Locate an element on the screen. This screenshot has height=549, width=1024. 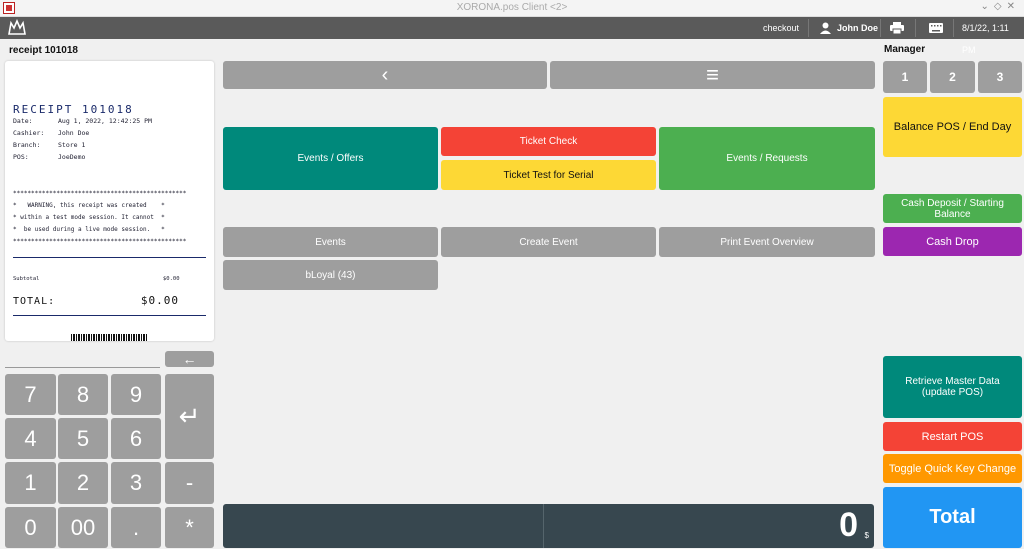
maximize-icon: ◇ is located at coordinates (1000, 6).